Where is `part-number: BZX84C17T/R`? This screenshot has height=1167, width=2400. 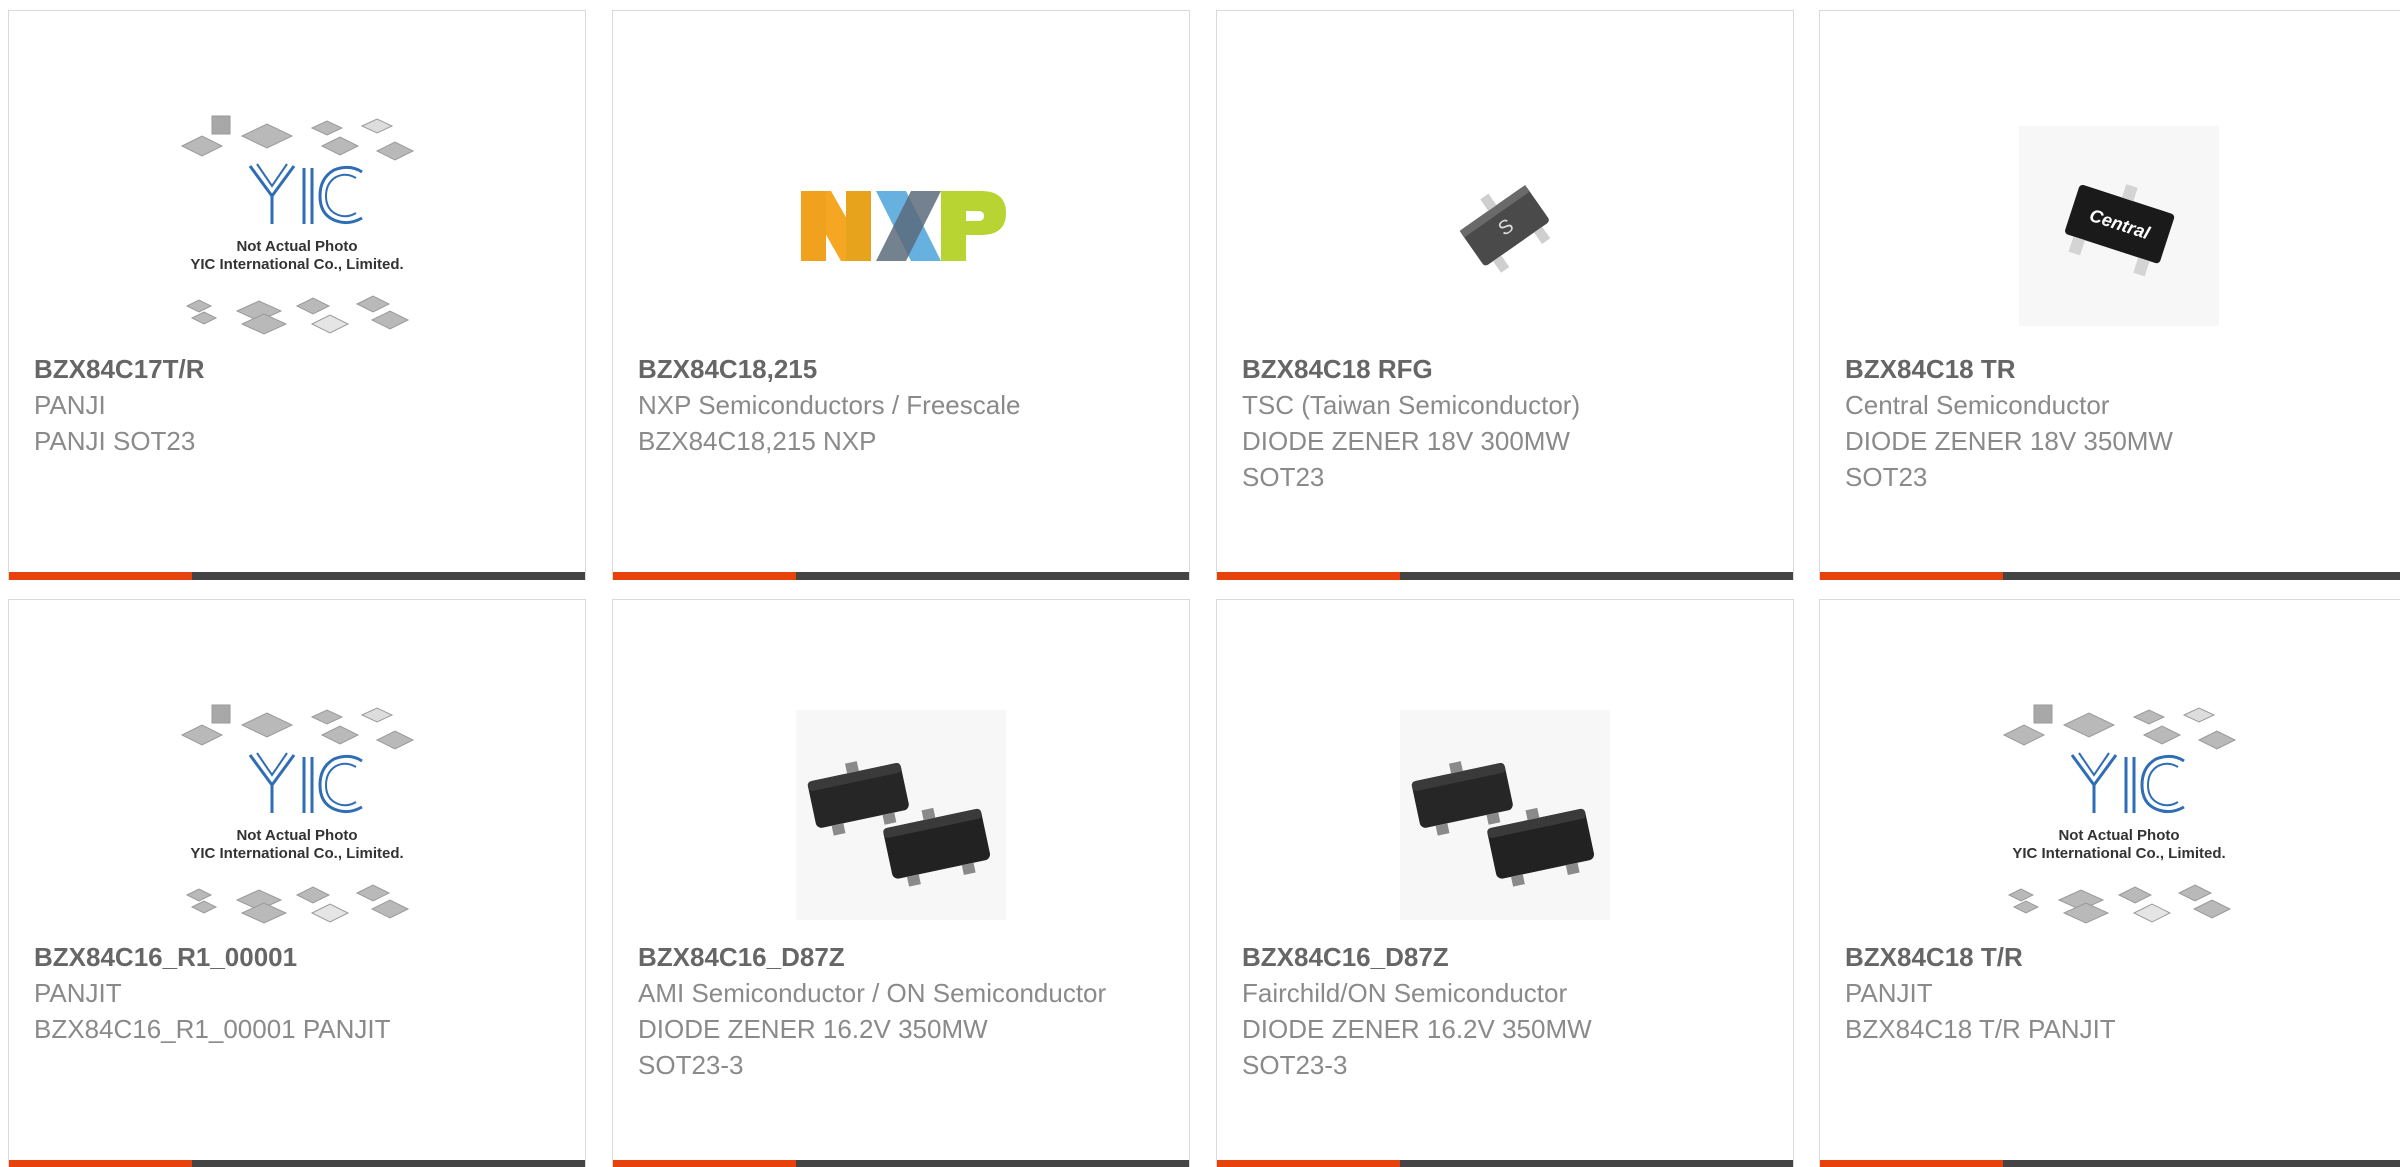
part-number: BZX84C17T/R is located at coordinates (299, 369).